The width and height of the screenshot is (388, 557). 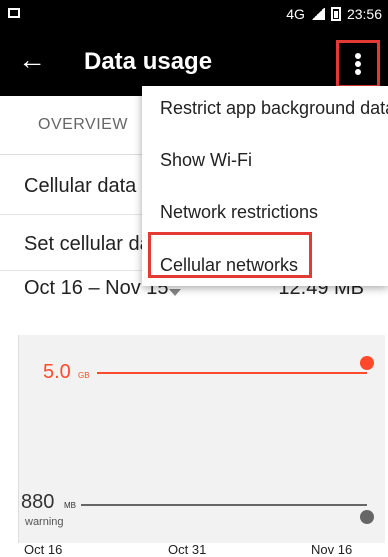 What do you see at coordinates (83, 125) in the screenshot?
I see `tab-overview: OVERVIEW` at bounding box center [83, 125].